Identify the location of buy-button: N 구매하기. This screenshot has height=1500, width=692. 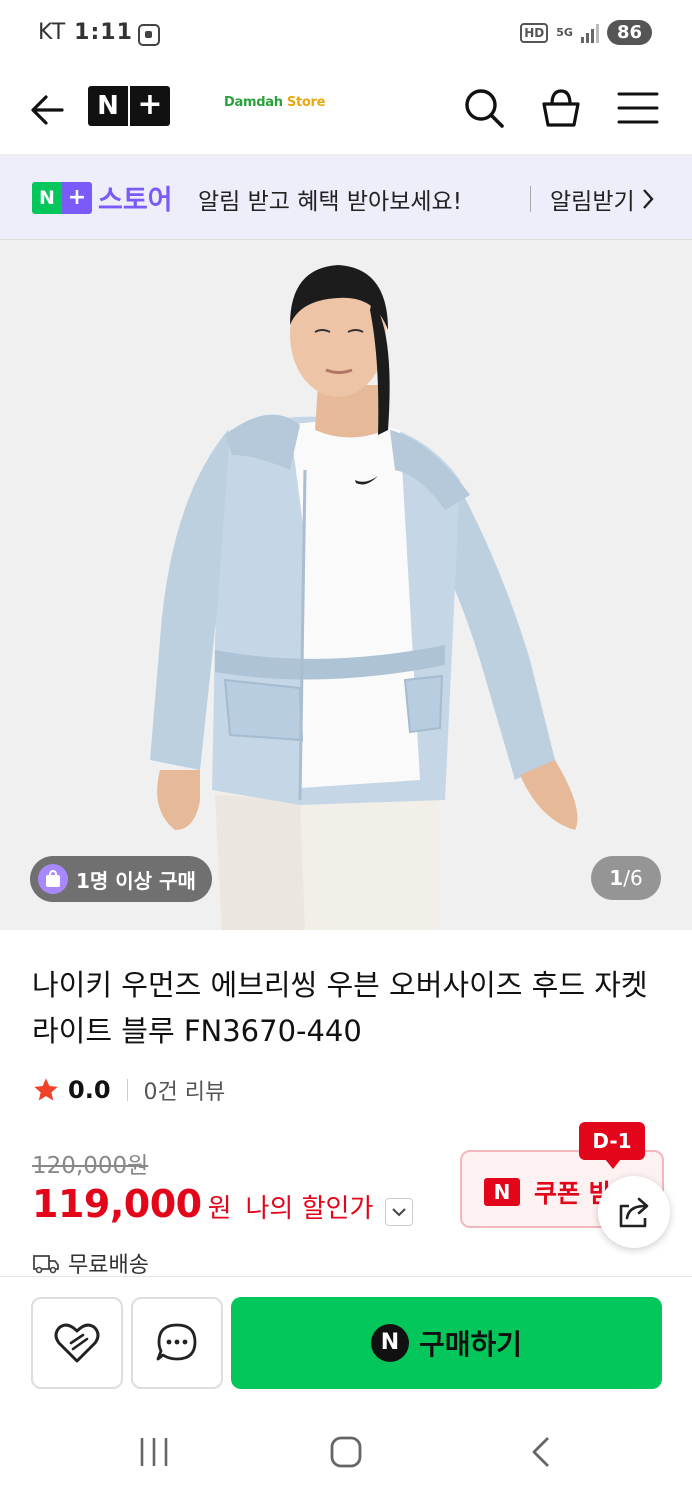
(446, 1343).